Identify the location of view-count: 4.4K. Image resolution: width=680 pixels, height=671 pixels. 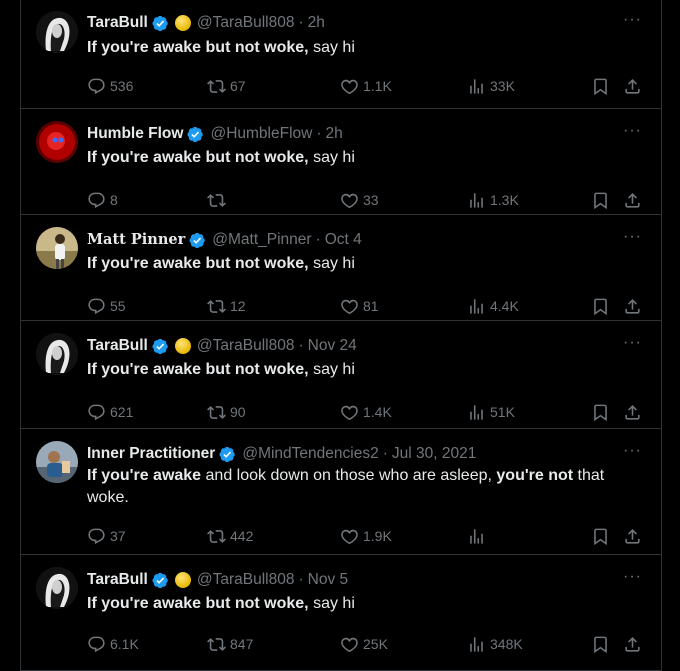
(504, 306).